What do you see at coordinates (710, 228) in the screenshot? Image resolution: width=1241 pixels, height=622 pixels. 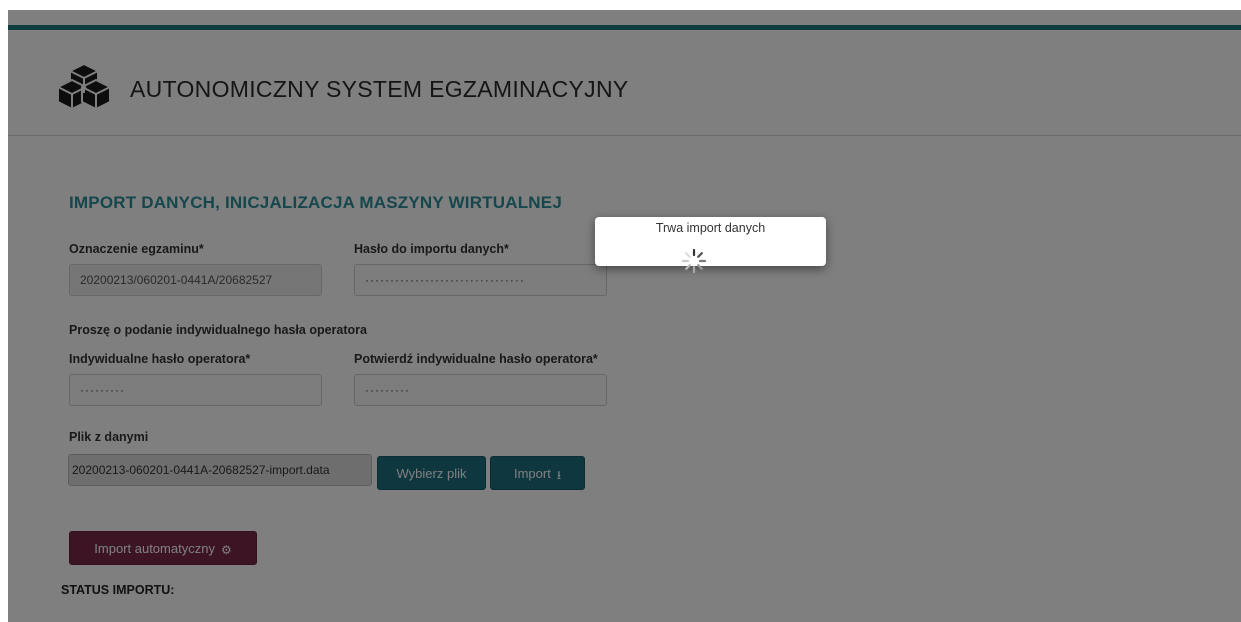 I see `import-progress-message: Trwa import danych` at bounding box center [710, 228].